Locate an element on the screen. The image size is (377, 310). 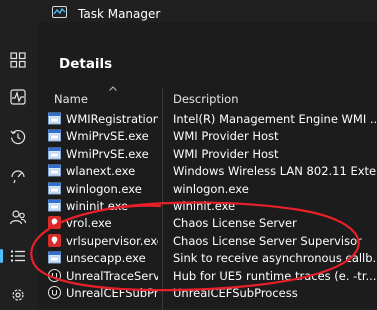
services-gear-icon is located at coordinates (18, 295).